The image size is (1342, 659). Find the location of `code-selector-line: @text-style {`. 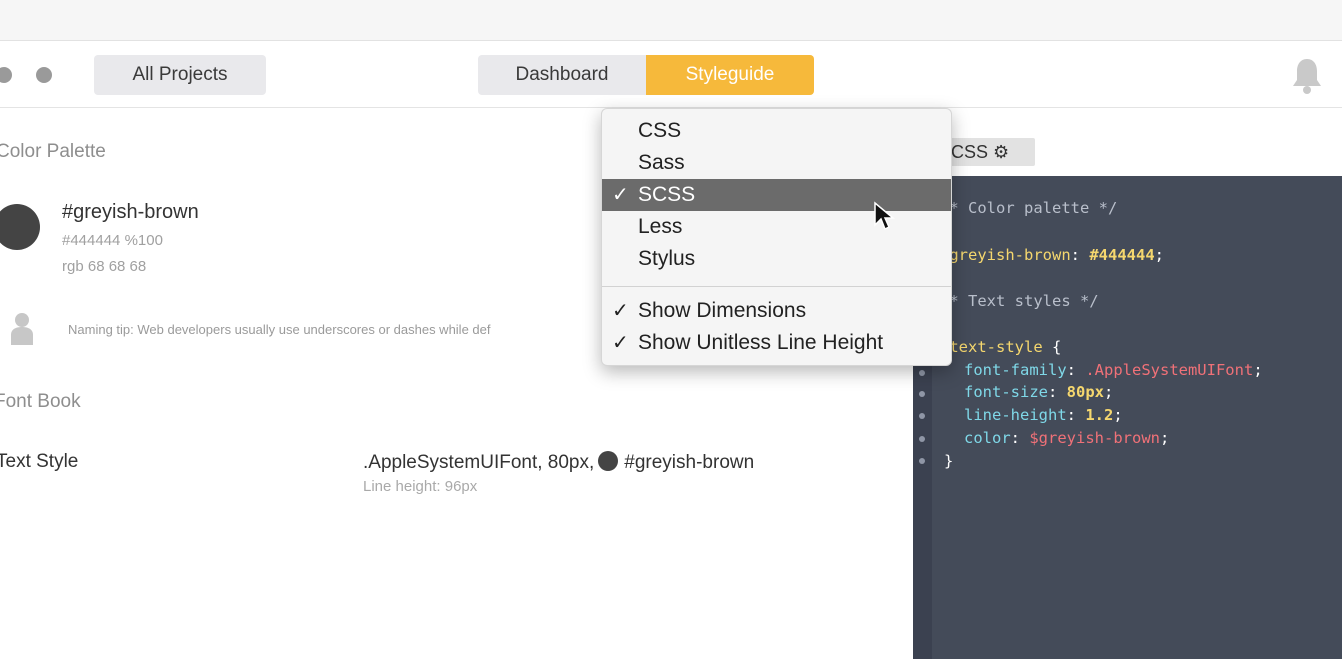

code-selector-line: @text-style { is located at coordinates (1001, 347).